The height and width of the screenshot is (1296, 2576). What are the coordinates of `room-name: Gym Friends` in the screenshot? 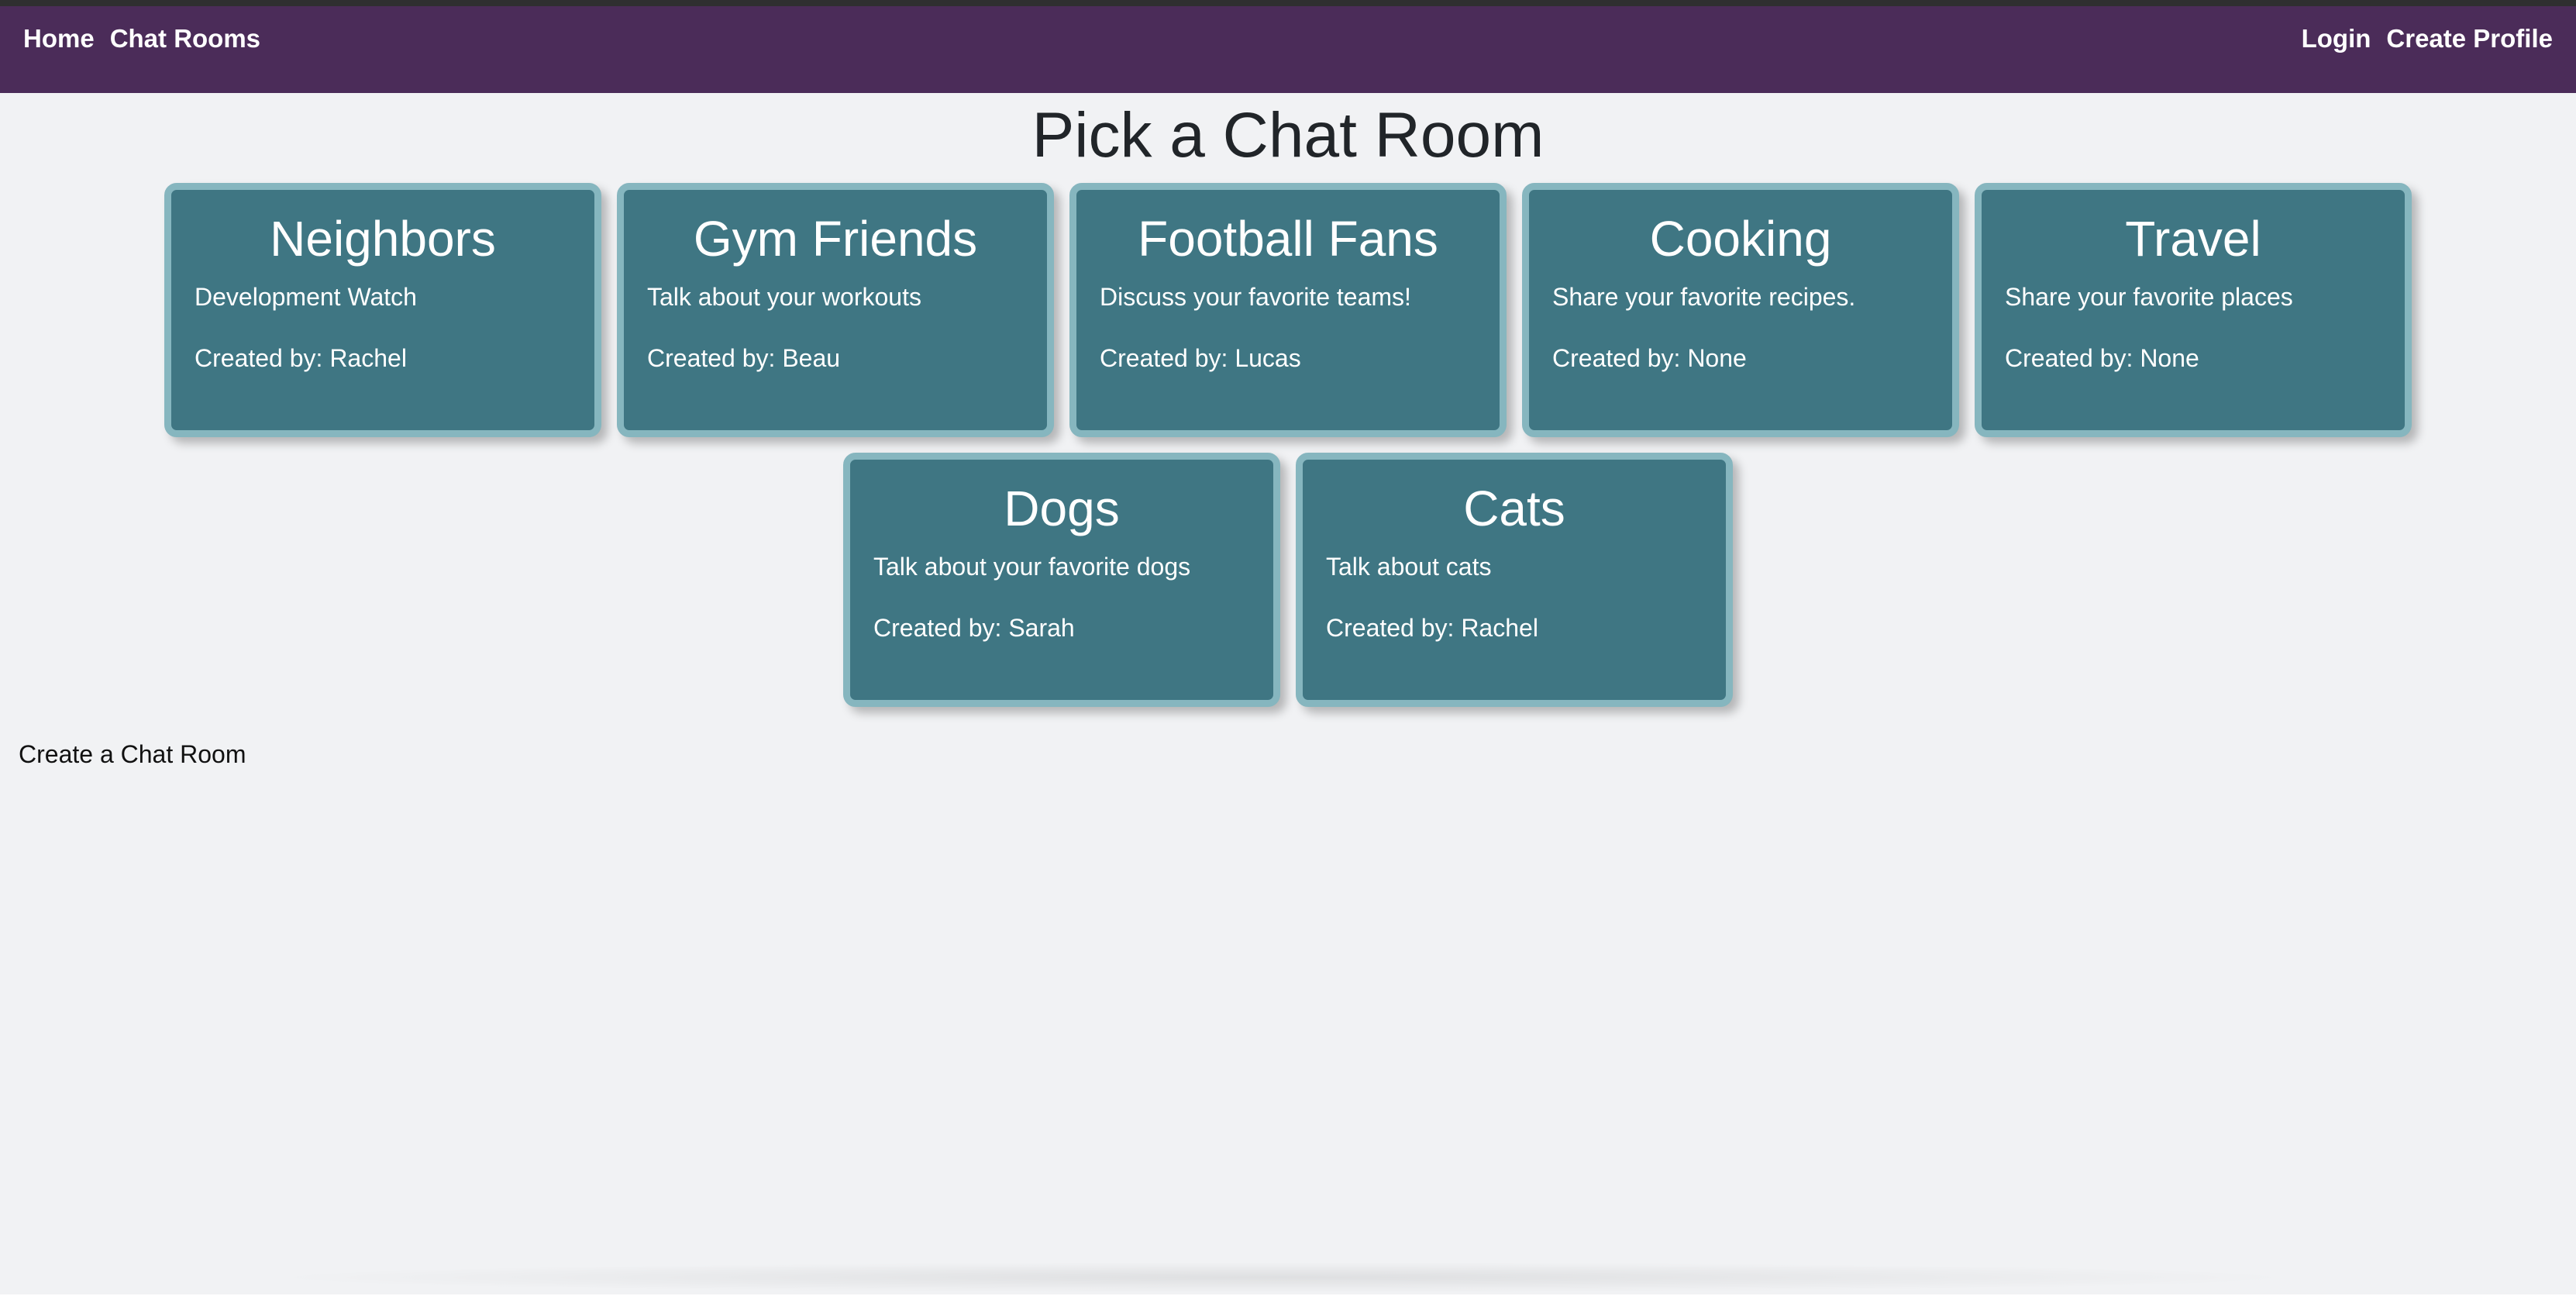 It's located at (835, 239).